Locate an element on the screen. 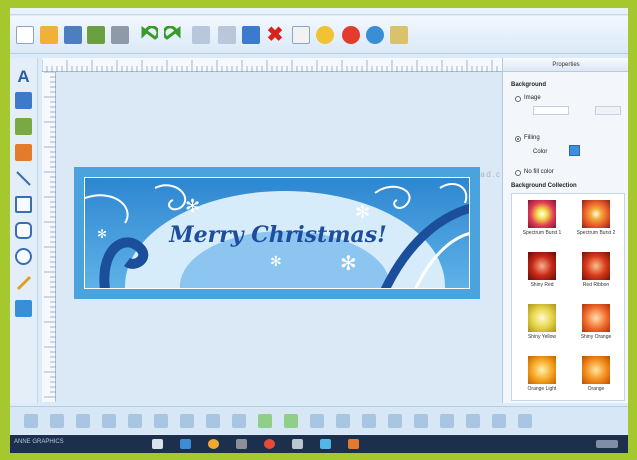 The width and height of the screenshot is (637, 460). copy-icon is located at coordinates (227, 35).